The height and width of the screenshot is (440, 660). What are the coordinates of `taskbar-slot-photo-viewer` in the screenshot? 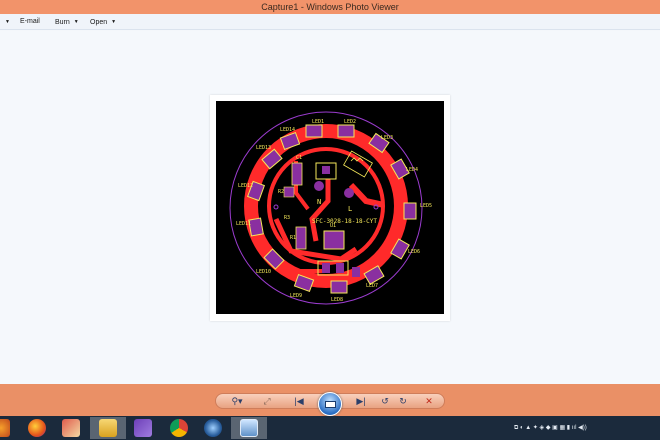 It's located at (249, 428).